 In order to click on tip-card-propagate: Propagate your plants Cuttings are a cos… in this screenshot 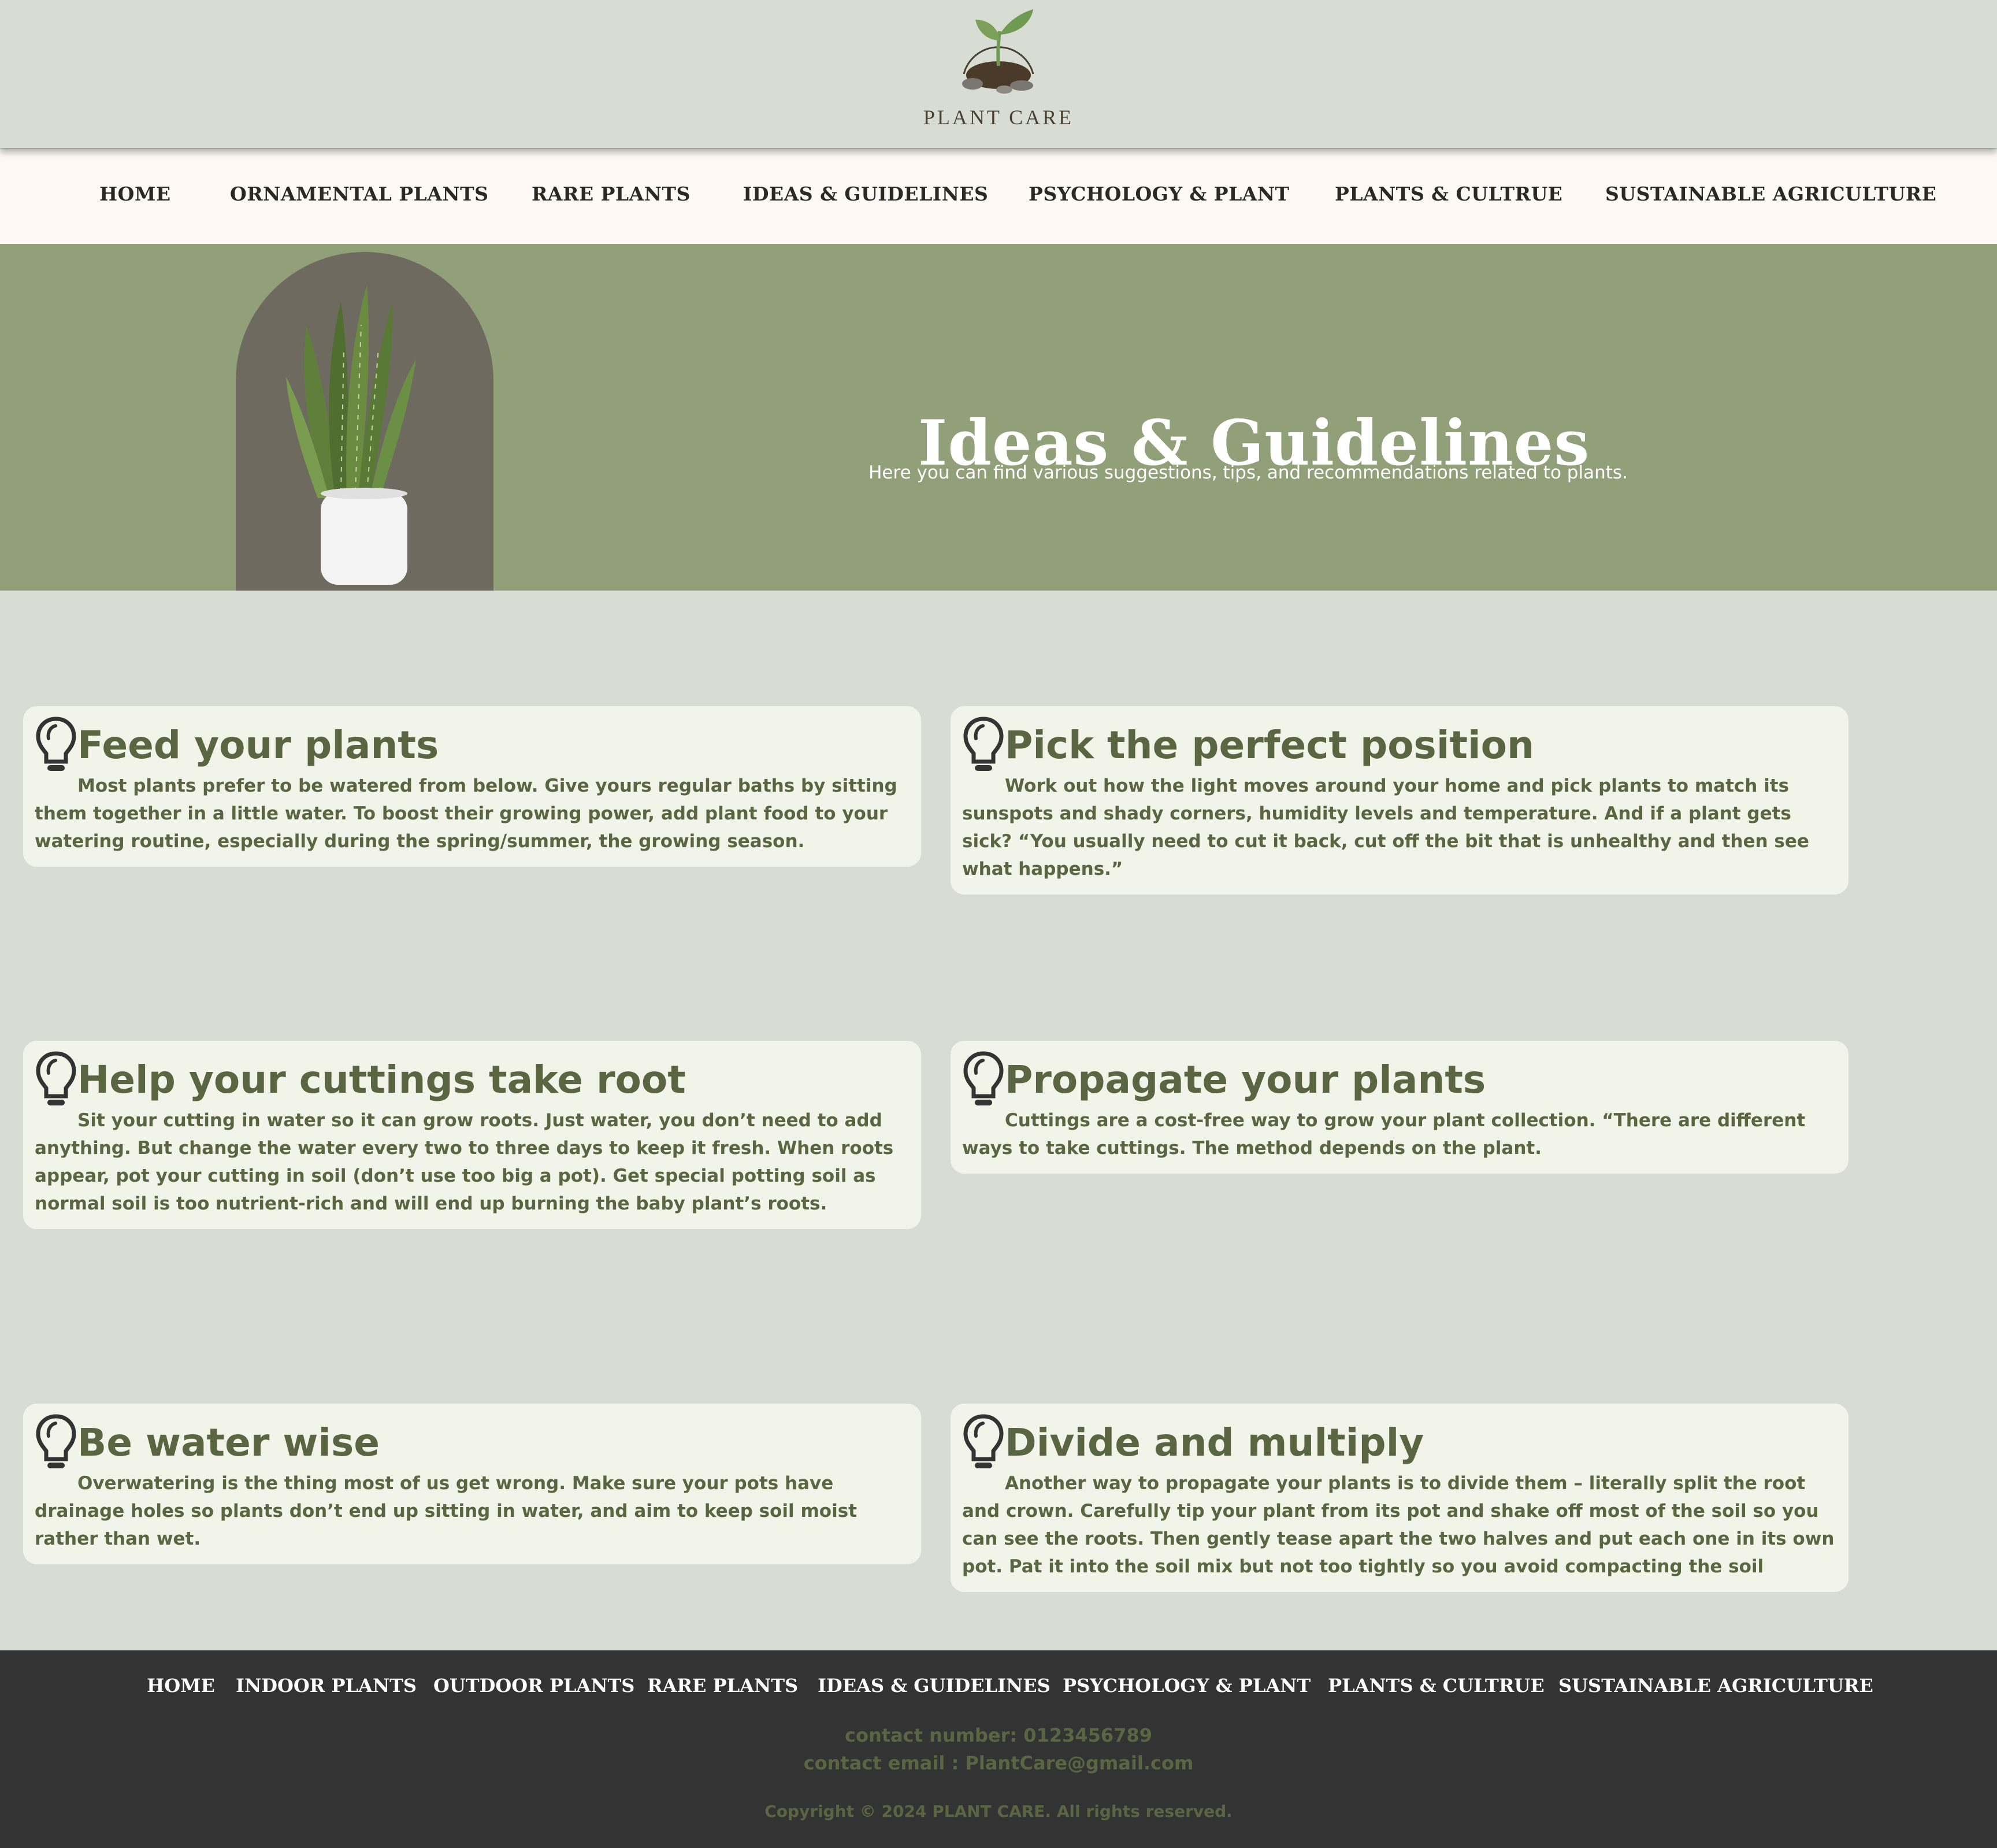, I will do `click(1399, 1107)`.